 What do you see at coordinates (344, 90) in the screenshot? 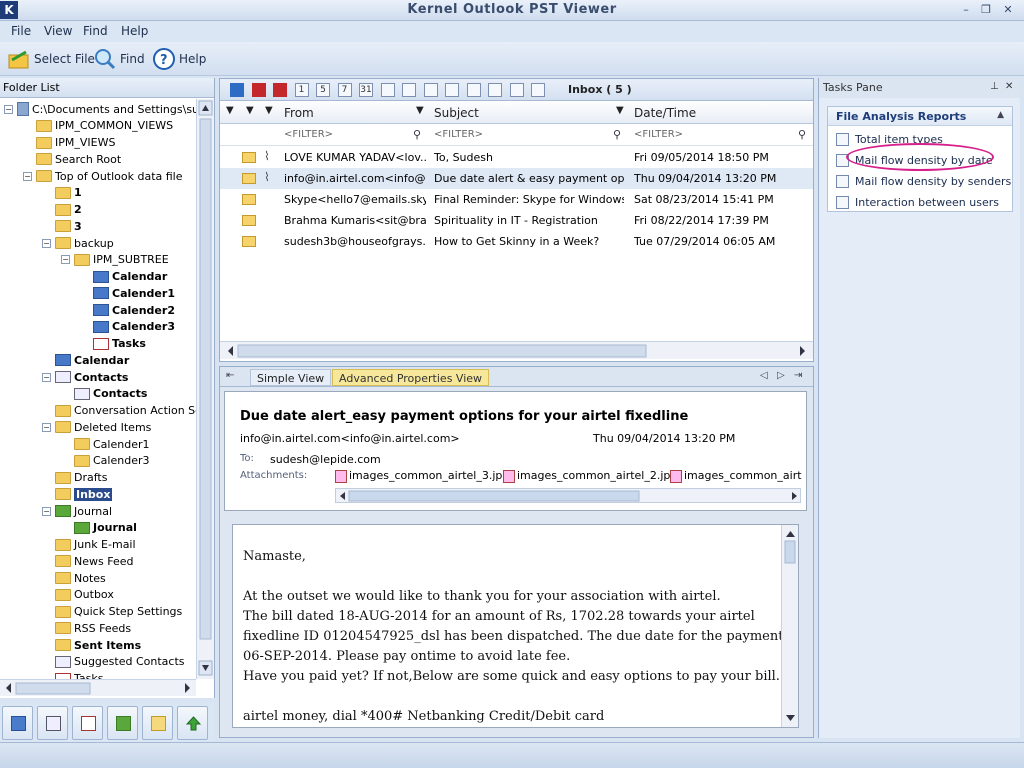
I see `calendar-7-icon: 7` at bounding box center [344, 90].